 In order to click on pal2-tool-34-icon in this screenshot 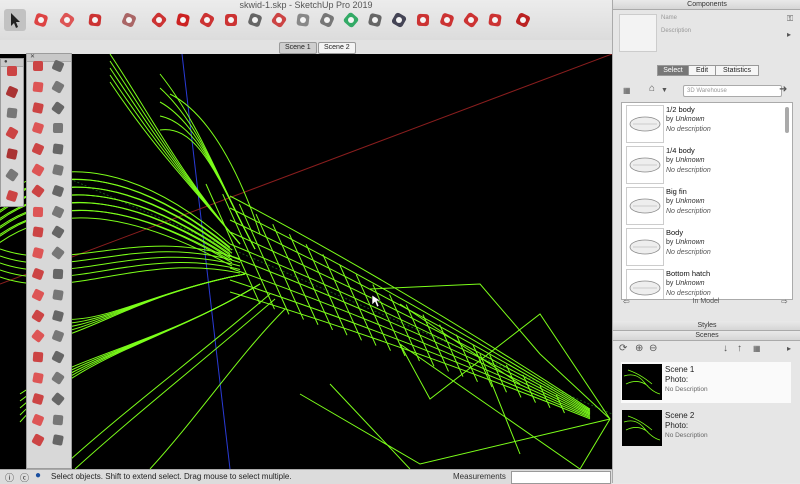, I will do `click(38, 420)`.